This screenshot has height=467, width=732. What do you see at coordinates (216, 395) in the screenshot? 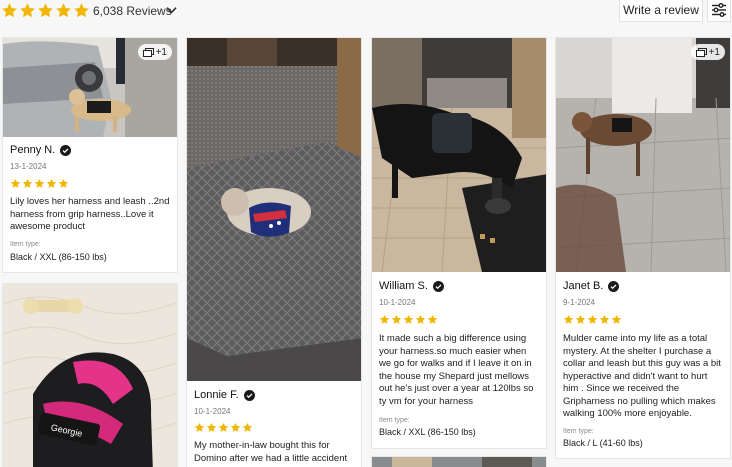
I see `reviewer-name: Lonnie F.` at bounding box center [216, 395].